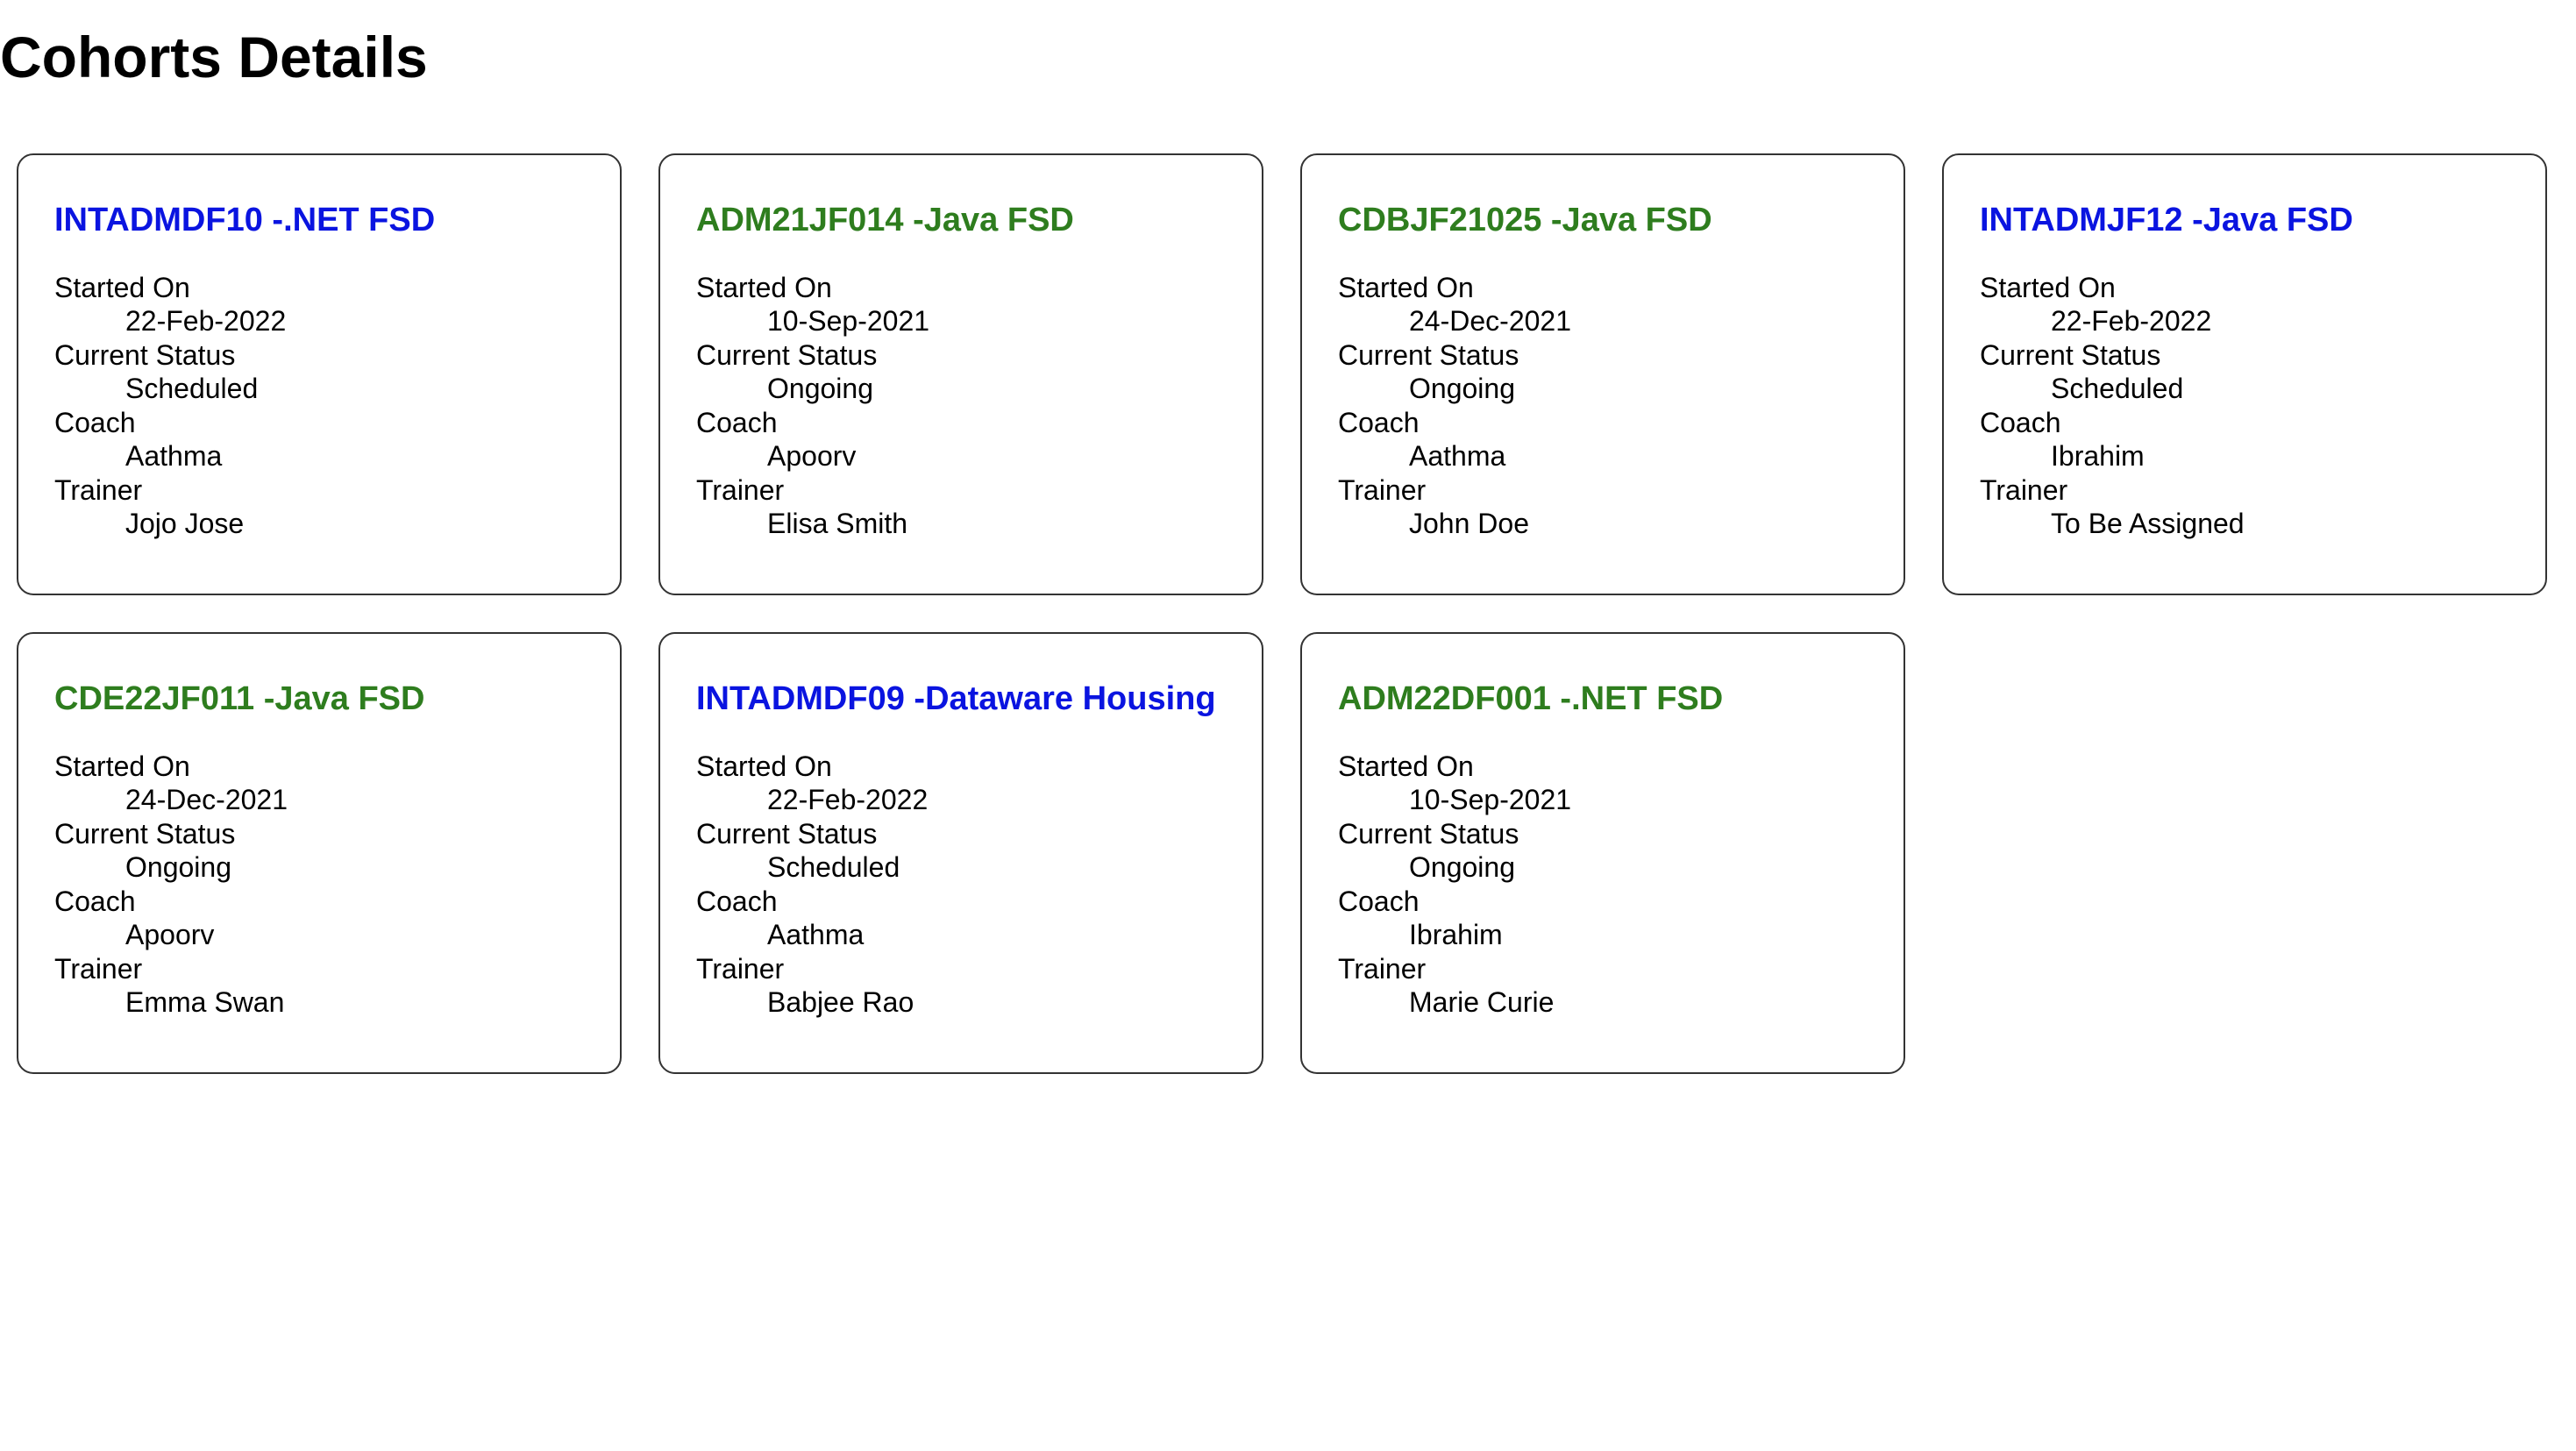  I want to click on trainer-value: Elisa Smith, so click(837, 524).